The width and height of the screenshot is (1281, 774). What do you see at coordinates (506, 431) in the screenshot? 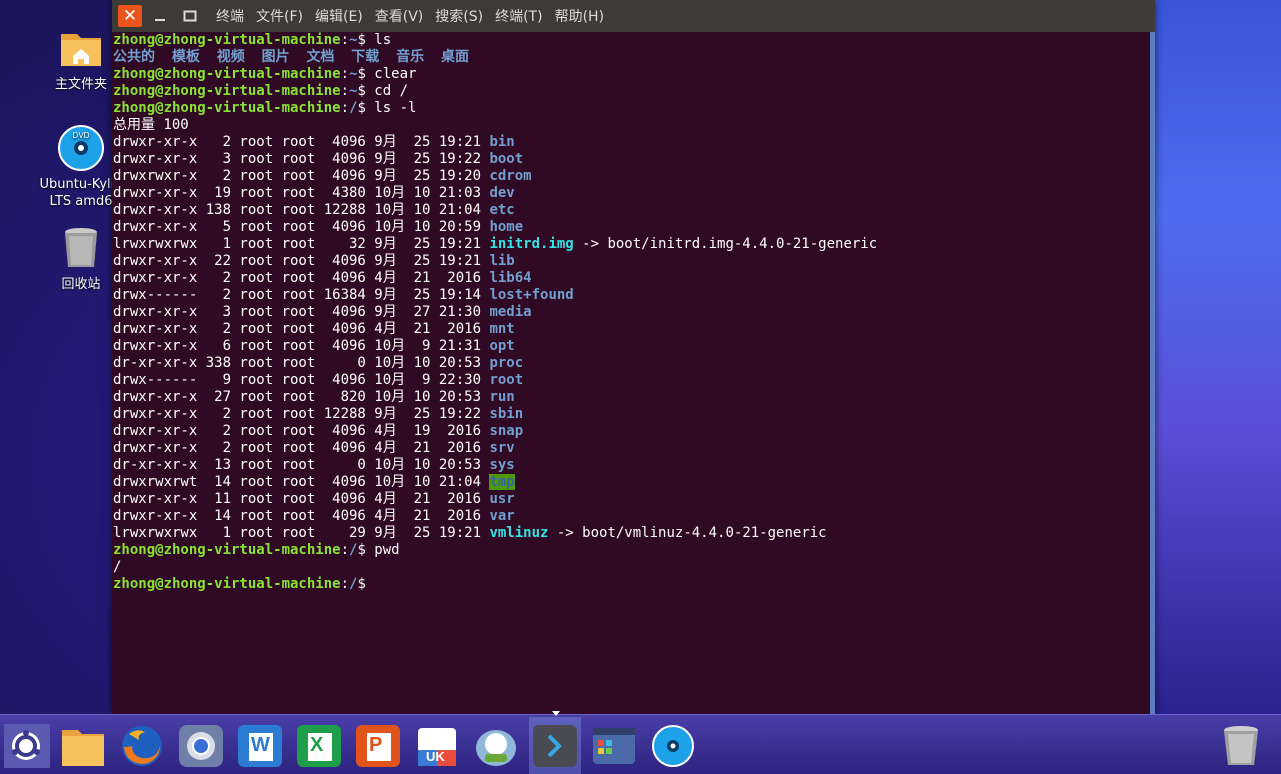
I see `listing-name: snap` at bounding box center [506, 431].